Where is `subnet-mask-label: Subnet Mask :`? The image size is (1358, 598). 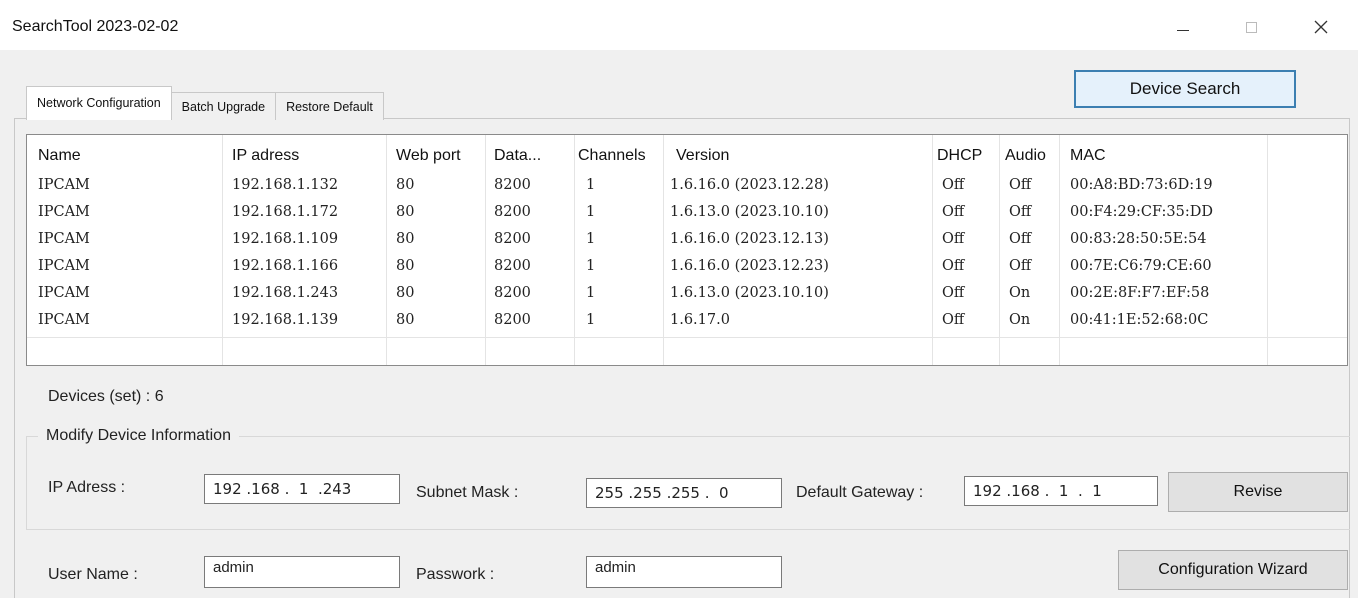
subnet-mask-label: Subnet Mask : is located at coordinates (467, 492).